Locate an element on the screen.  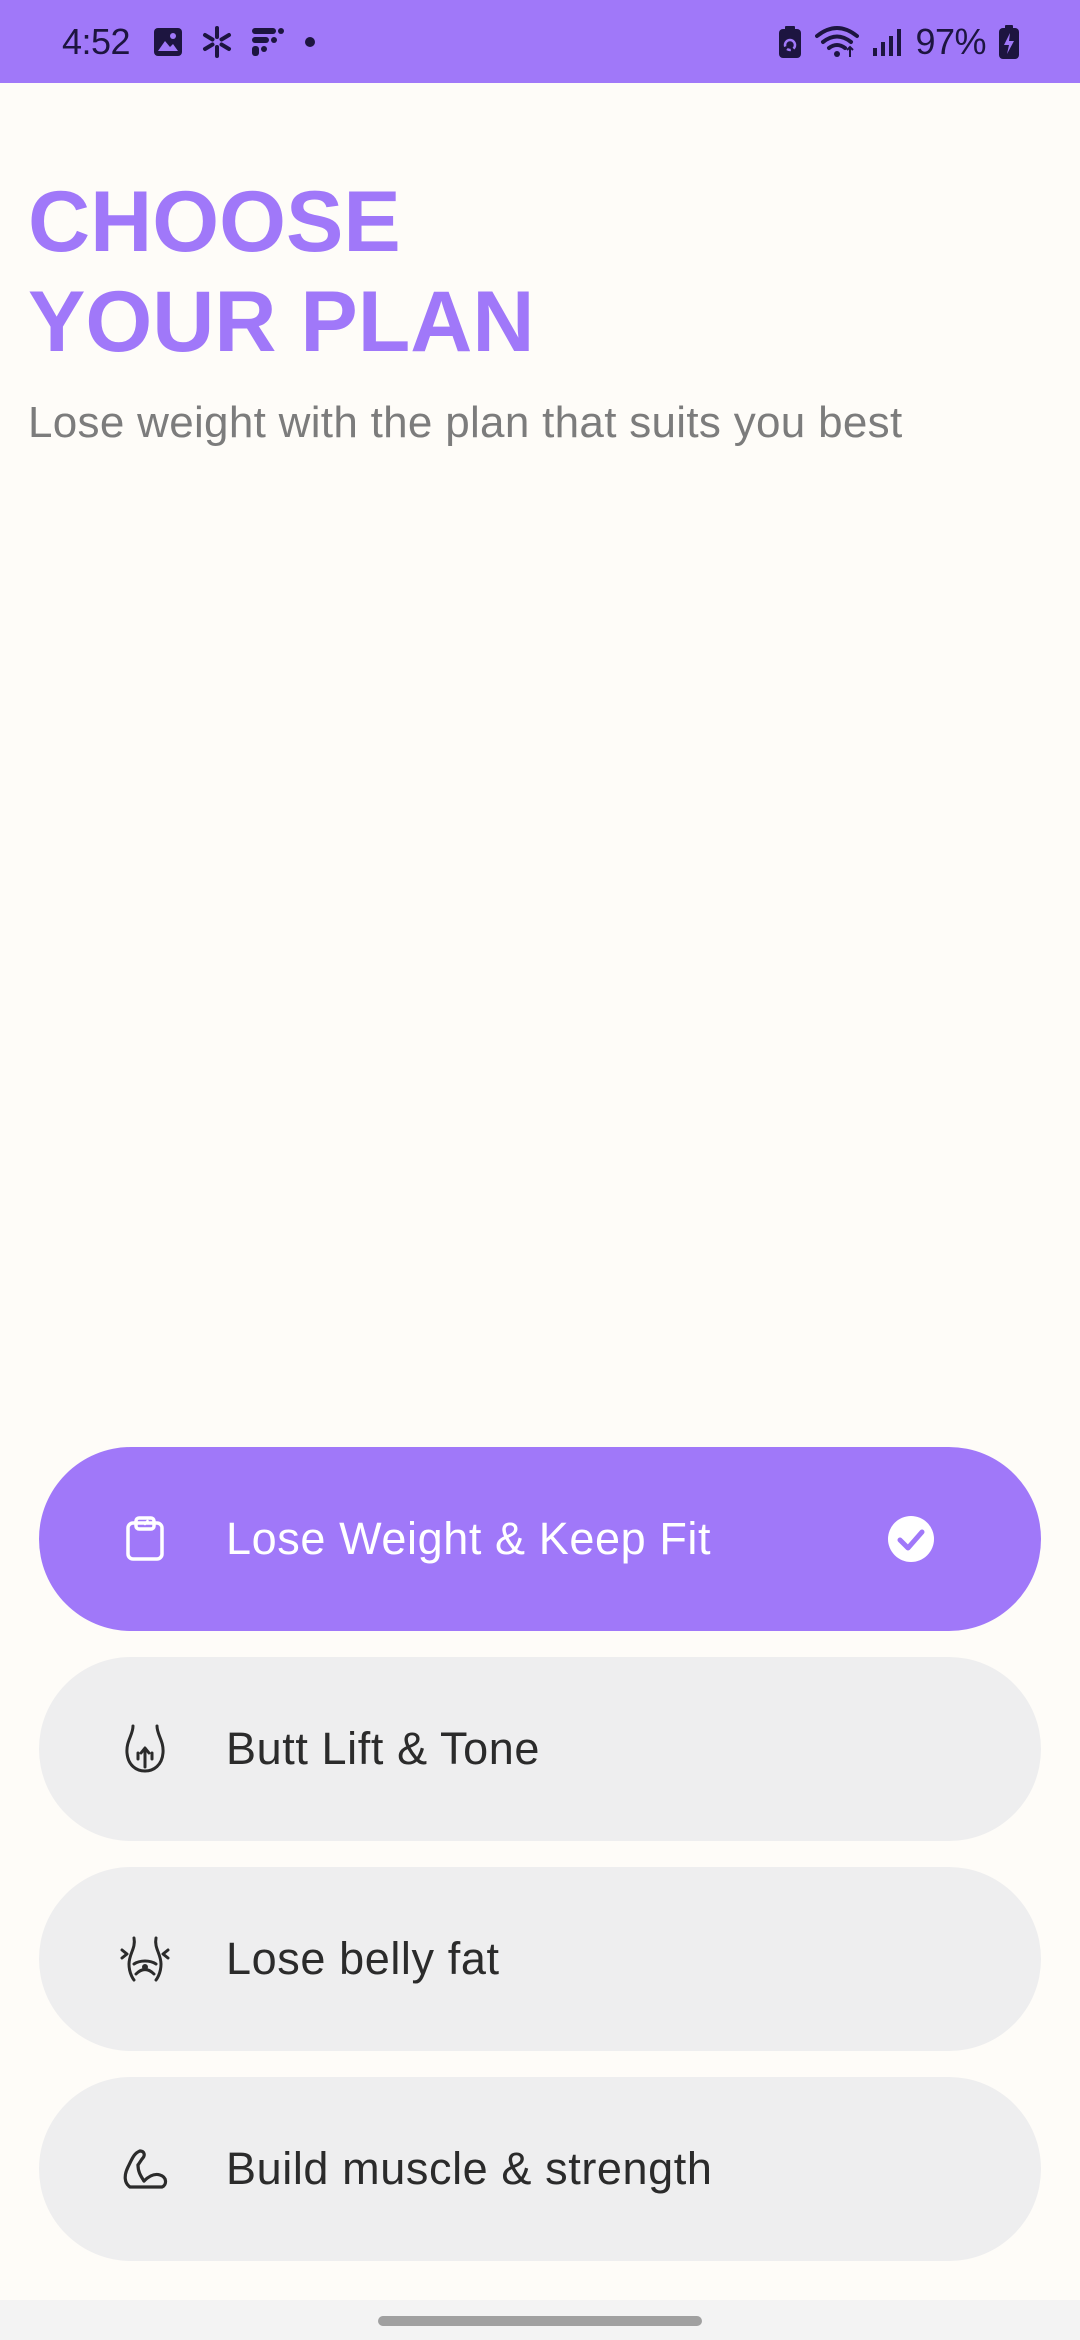
plan-label: Lose belly fat is located at coordinates (363, 1958).